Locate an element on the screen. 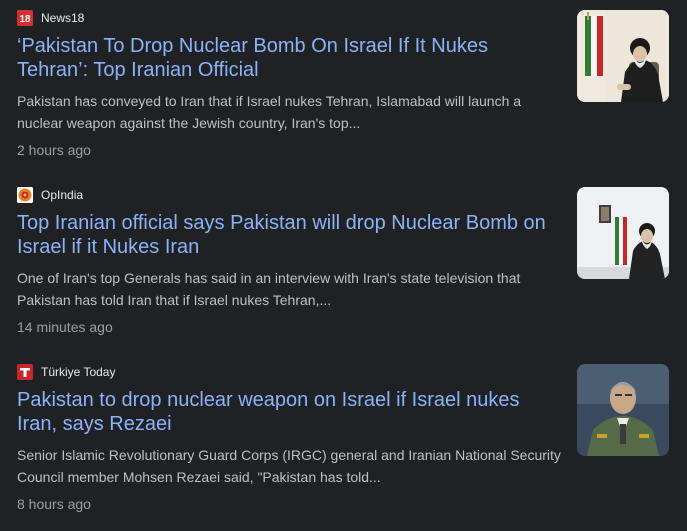 Image resolution: width=687 pixels, height=531 pixels. source-row: Türkiye Today is located at coordinates (66, 372).